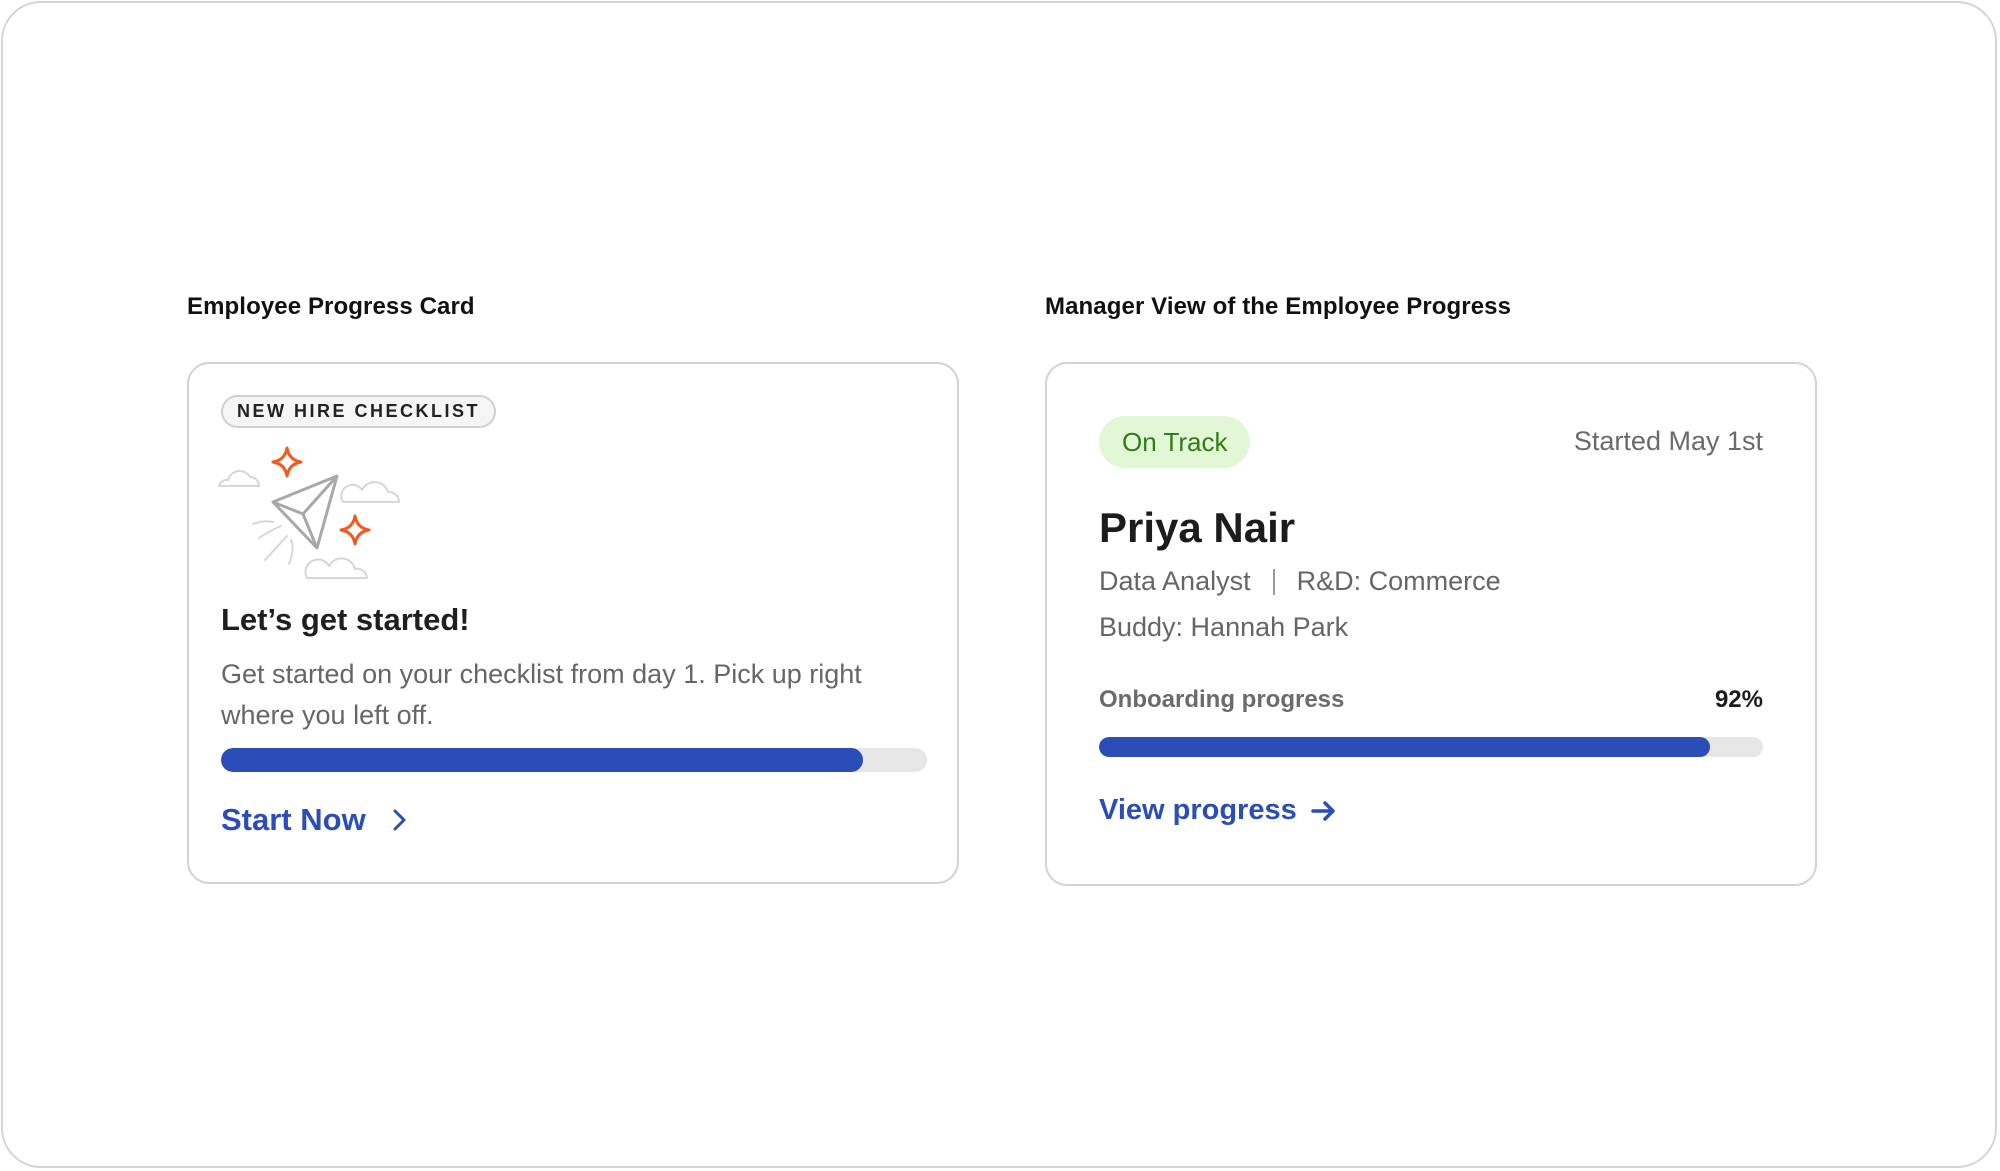 The image size is (2000, 1171). Describe the element at coordinates (358, 411) in the screenshot. I see `new-hire-checklist-chip: NEW HIRE CHECKLIST` at that location.